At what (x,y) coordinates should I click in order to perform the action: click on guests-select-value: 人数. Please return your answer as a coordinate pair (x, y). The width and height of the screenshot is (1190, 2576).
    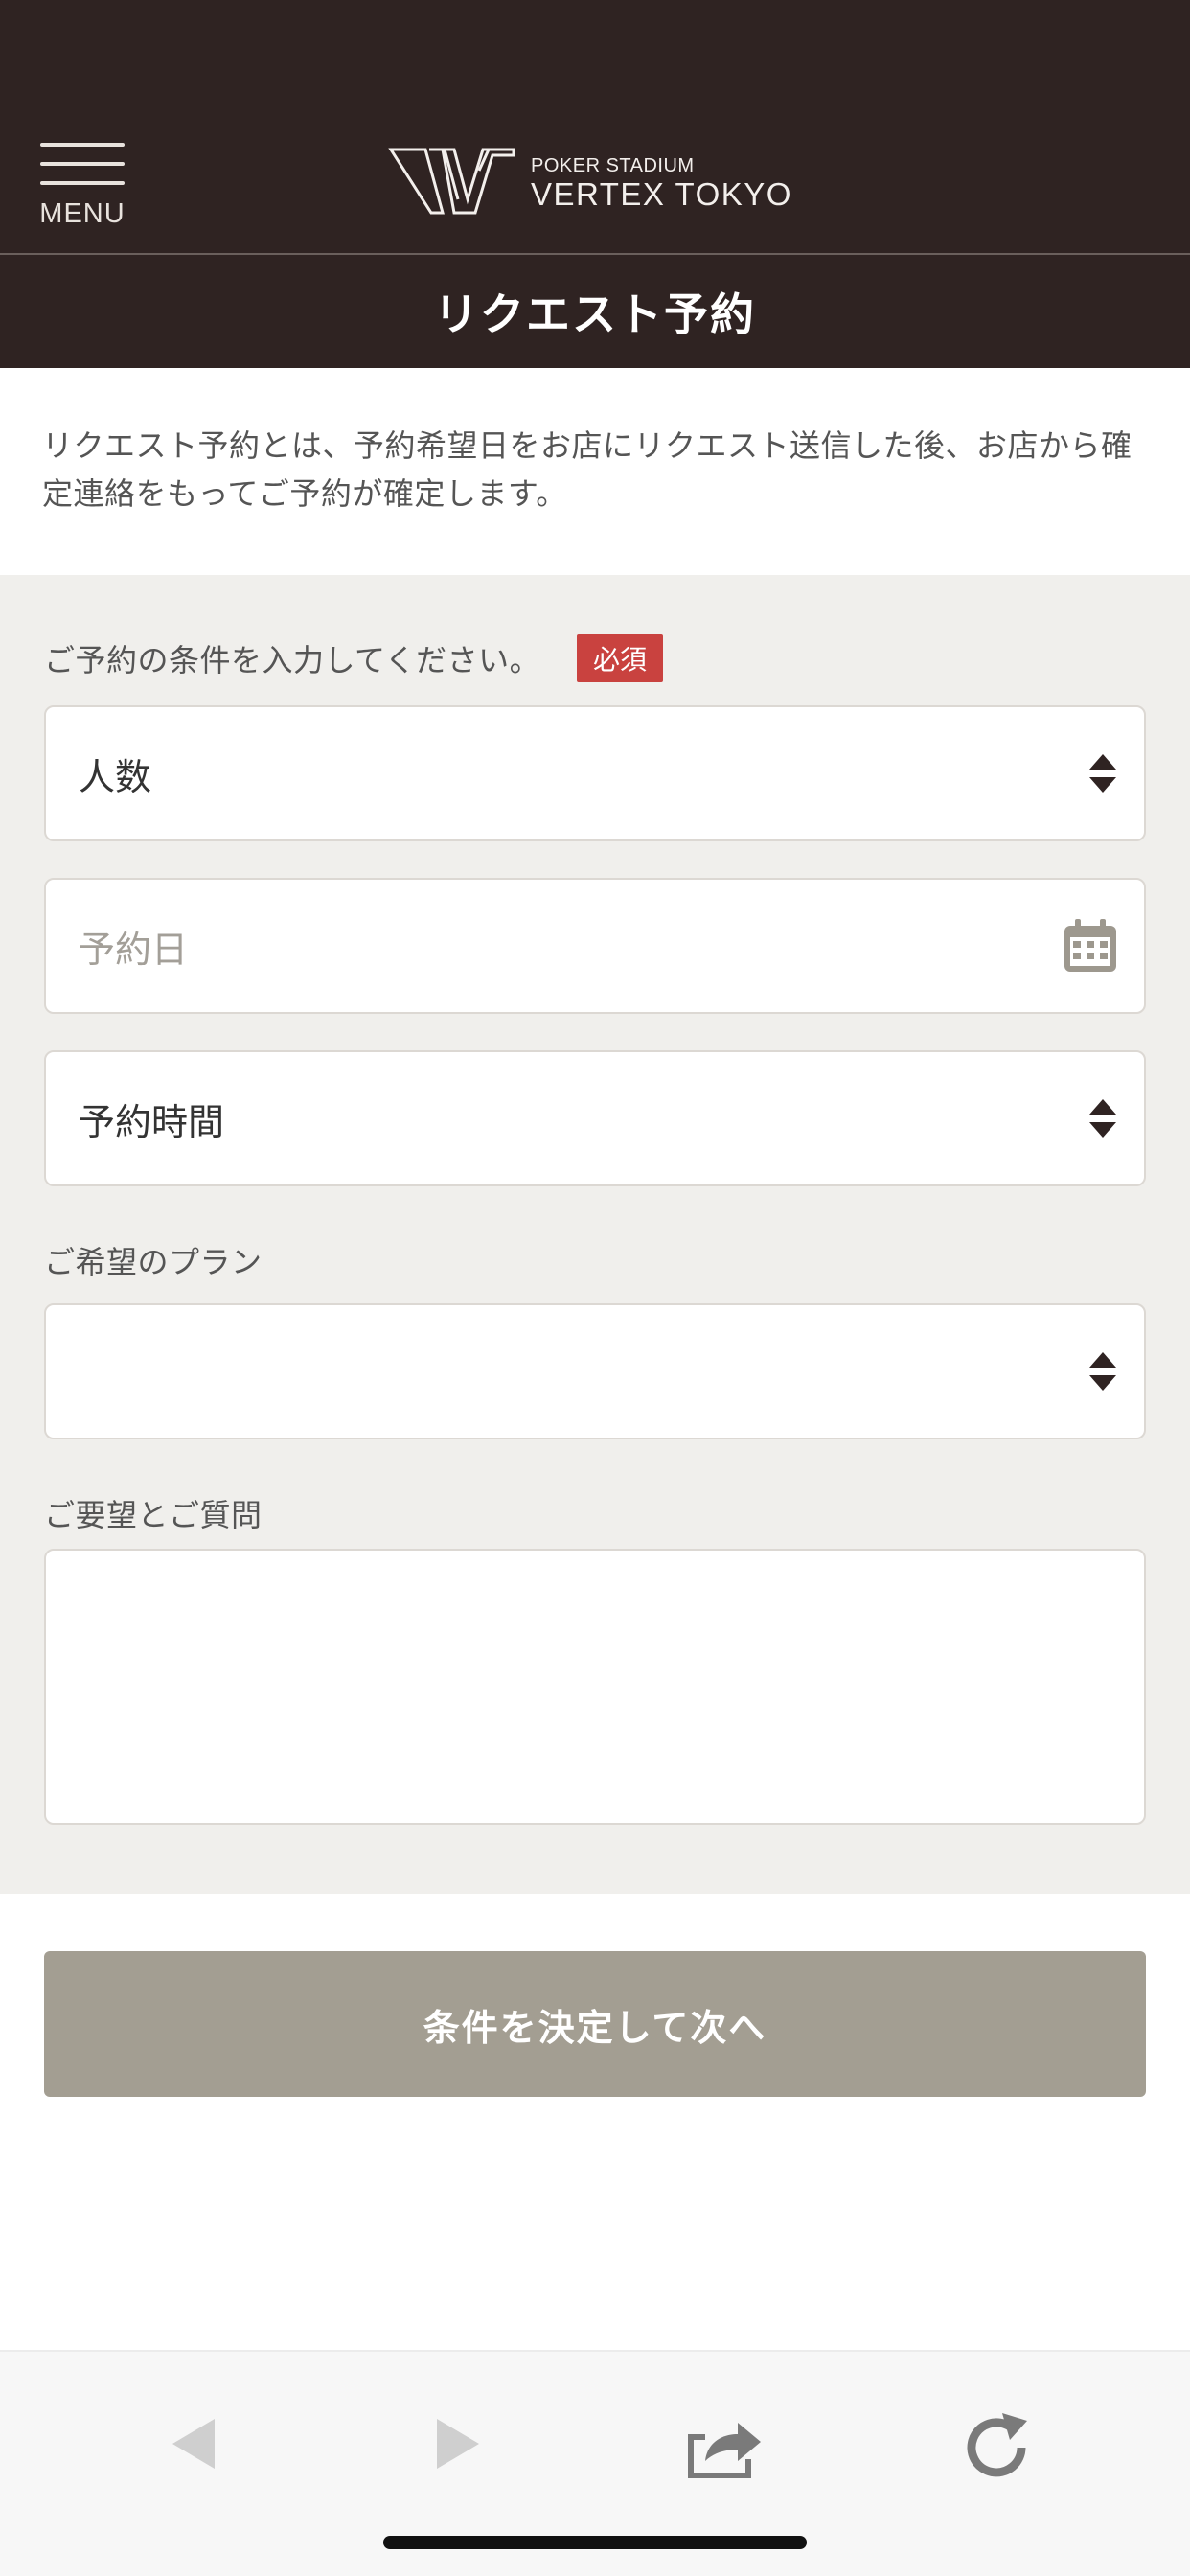
    Looking at the image, I should click on (116, 776).